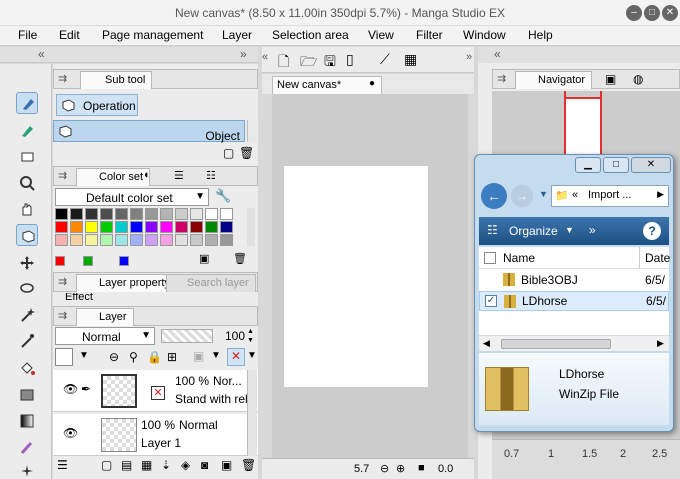 The width and height of the screenshot is (680, 479). Describe the element at coordinates (155, 435) in the screenshot. I see `layer-row: 👁 100 % Normal Layer 1` at that location.